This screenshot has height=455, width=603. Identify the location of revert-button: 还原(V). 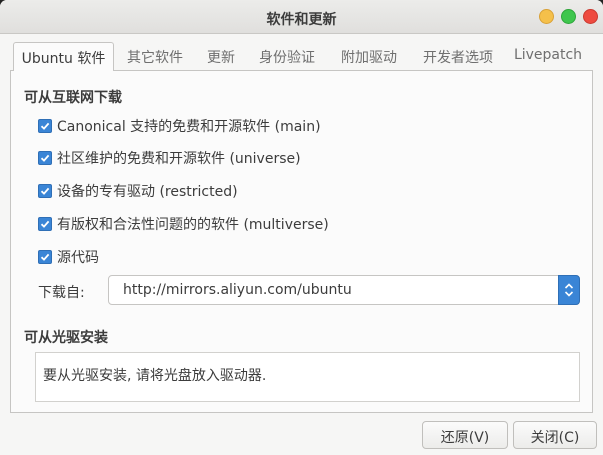
(465, 435).